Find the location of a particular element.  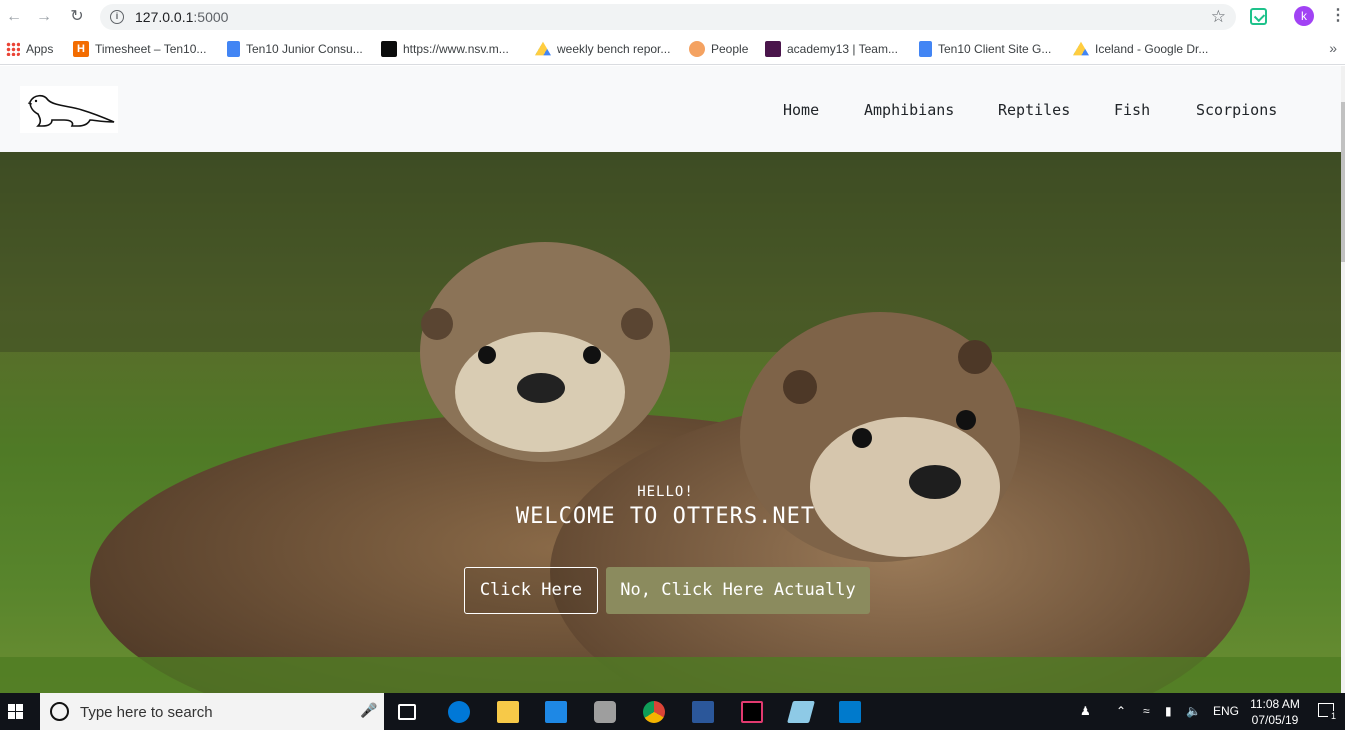

forward-arrow-icon: → is located at coordinates (44, 17).